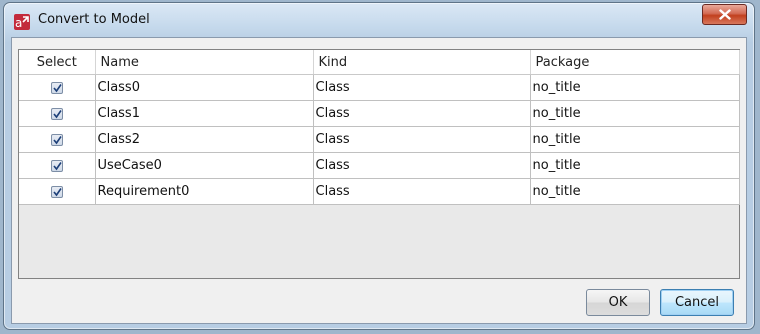 This screenshot has width=760, height=334. What do you see at coordinates (618, 302) in the screenshot?
I see `ok-button: OK` at bounding box center [618, 302].